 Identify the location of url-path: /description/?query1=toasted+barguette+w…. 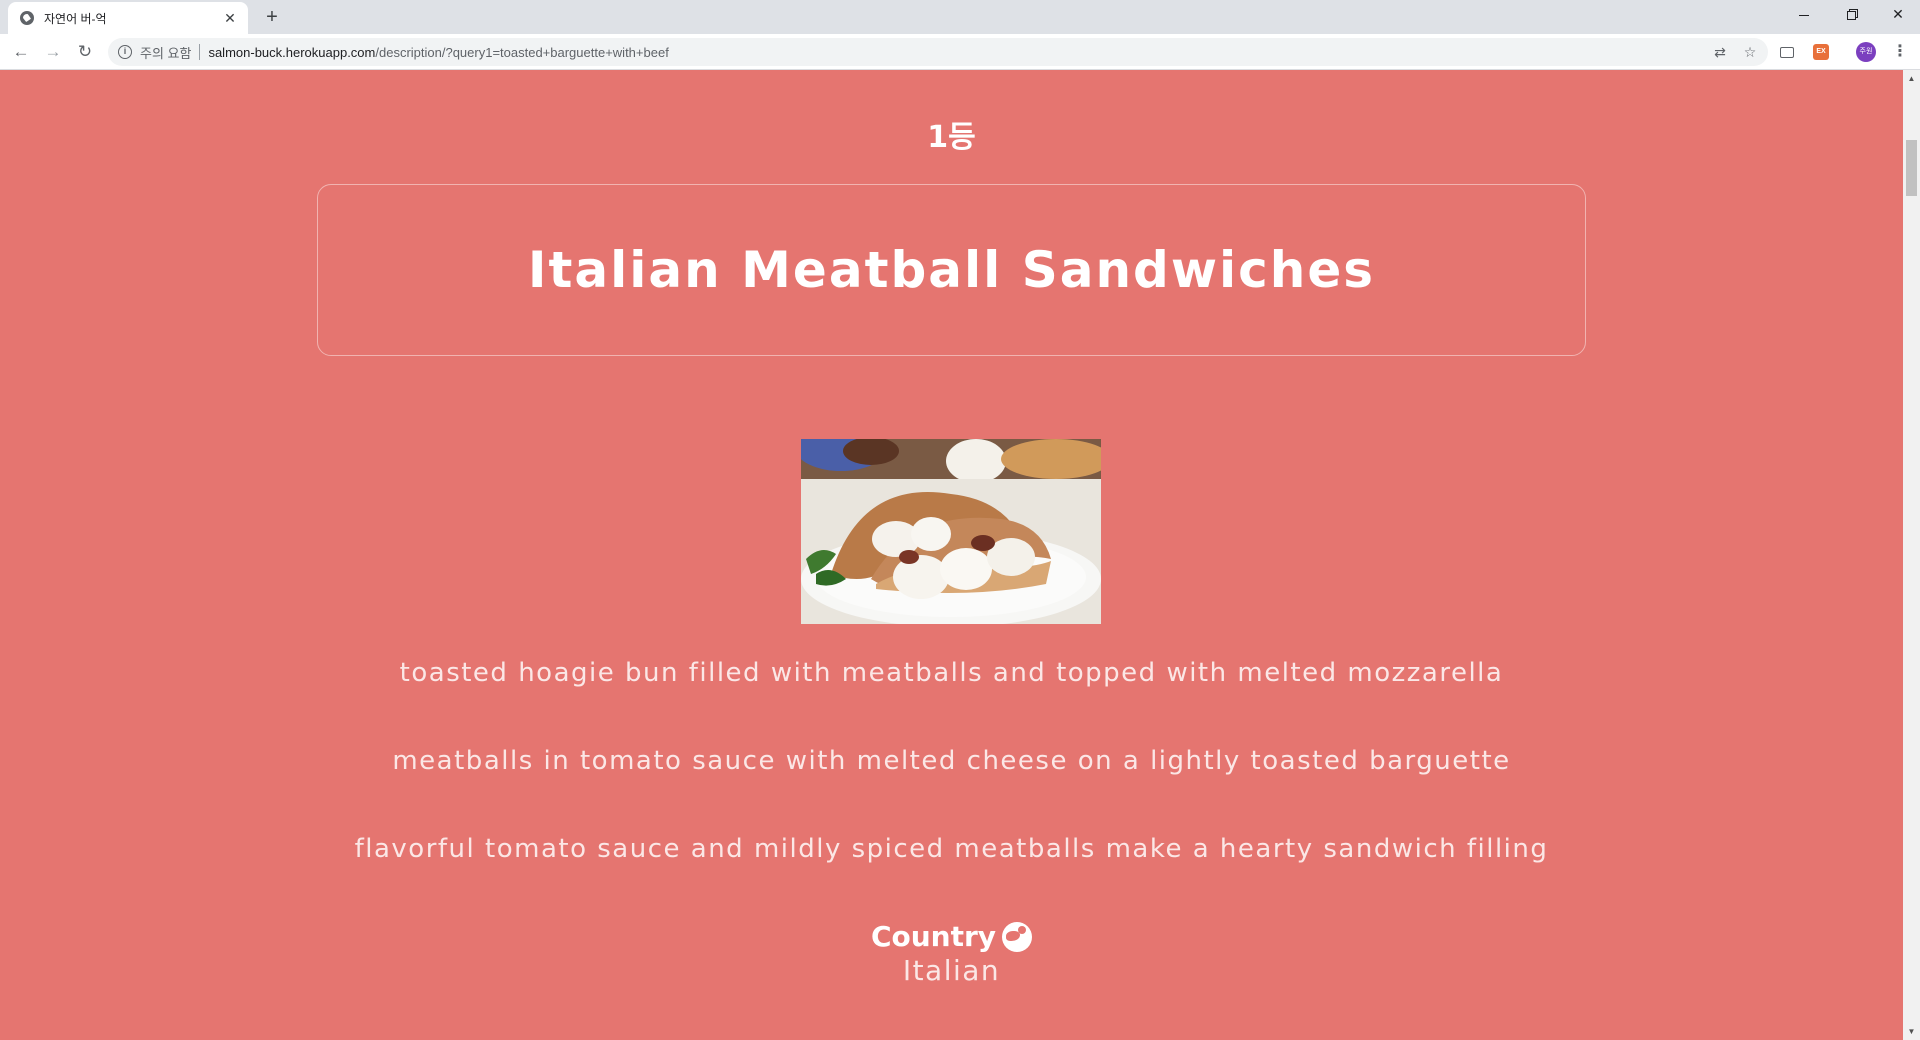
(521, 52).